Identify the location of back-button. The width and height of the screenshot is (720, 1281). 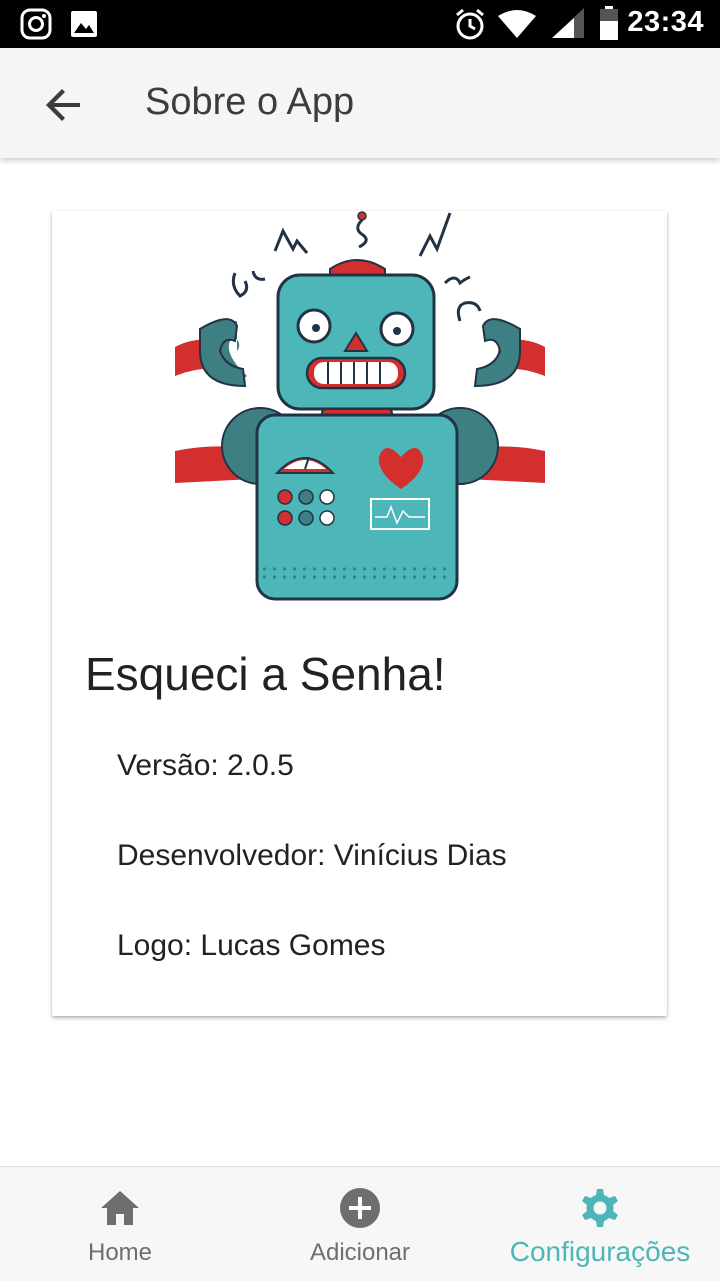
(64, 105).